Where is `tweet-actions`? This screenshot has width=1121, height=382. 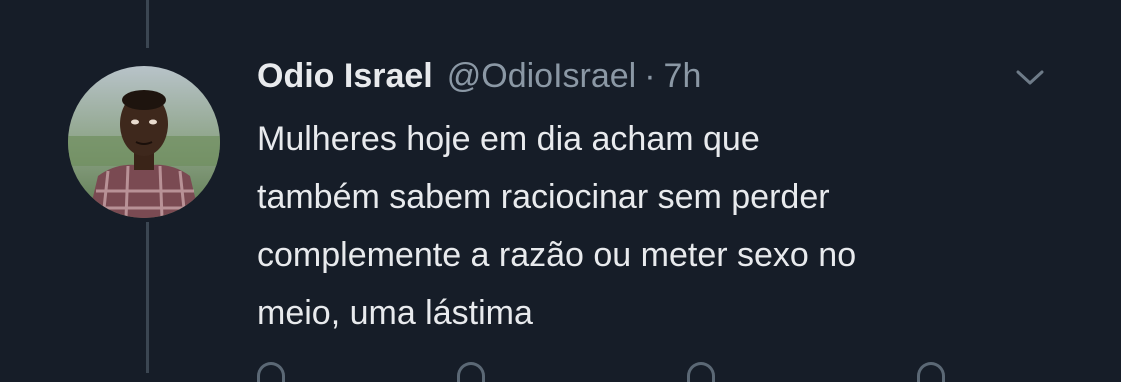
tweet-actions is located at coordinates (657, 372).